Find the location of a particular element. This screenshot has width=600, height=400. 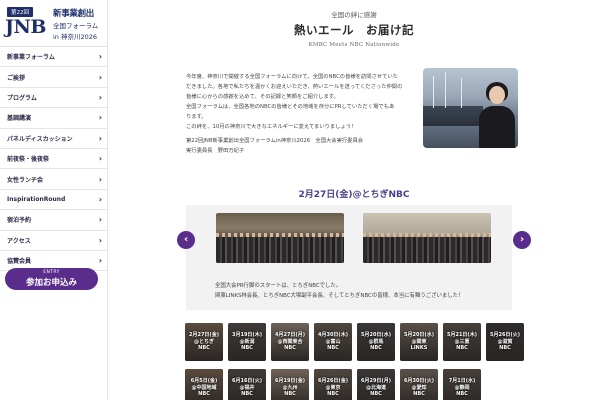

event-thumbnail: 6月19日(金) @九州 NBC is located at coordinates (290, 384).